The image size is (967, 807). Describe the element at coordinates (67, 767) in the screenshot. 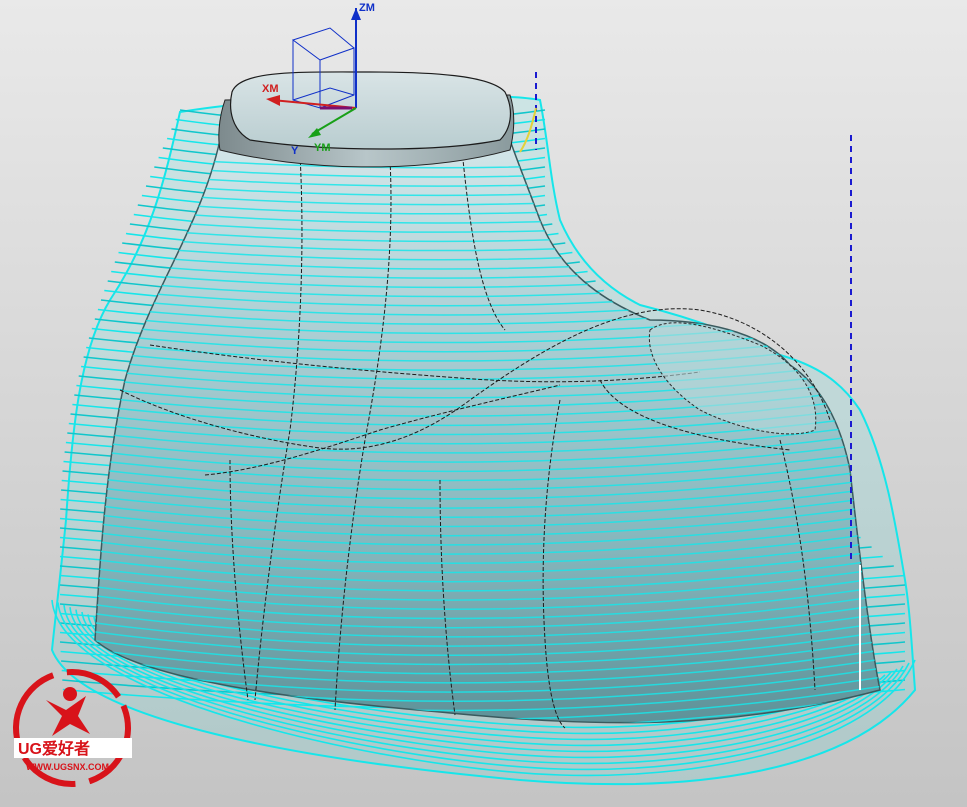

I see `logo-url-text: WWW.UGSNX.COM` at that location.